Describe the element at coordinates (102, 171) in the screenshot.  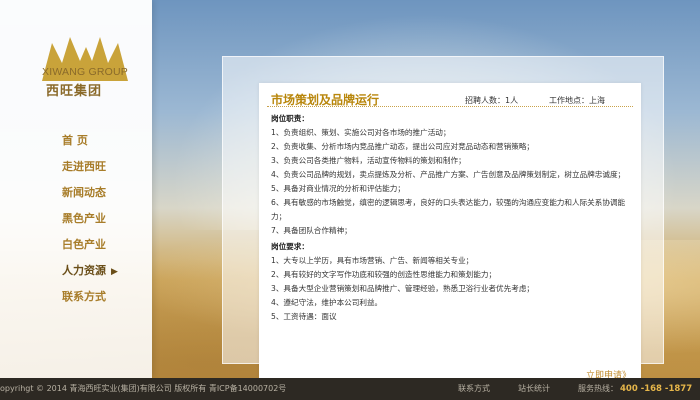
I see `nav-item-about: 走进西旺` at that location.